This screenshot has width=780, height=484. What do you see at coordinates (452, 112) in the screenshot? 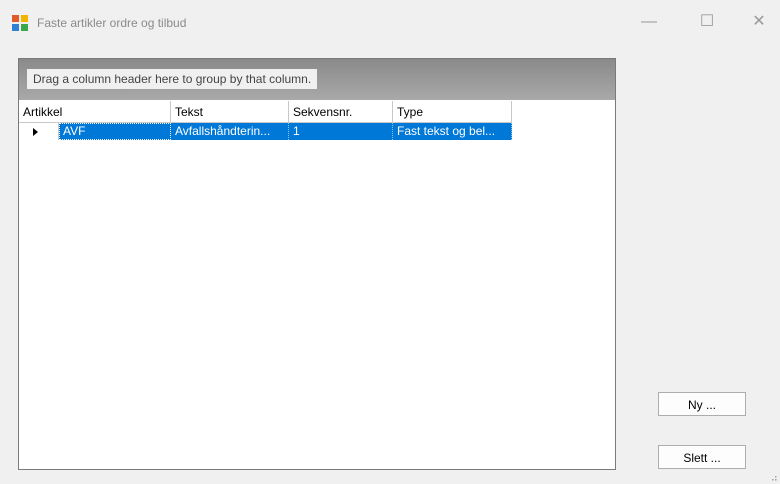
I see `column-header-type: Type` at bounding box center [452, 112].